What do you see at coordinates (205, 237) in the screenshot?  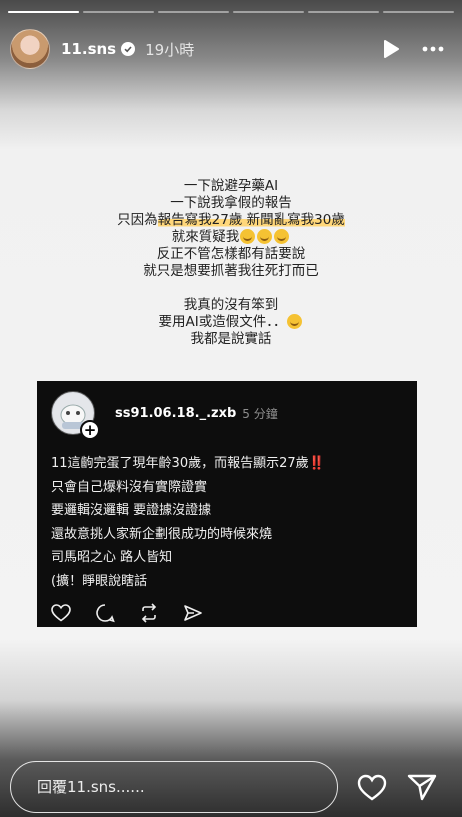 I see `caption-line-text: 就來質疑我` at bounding box center [205, 237].